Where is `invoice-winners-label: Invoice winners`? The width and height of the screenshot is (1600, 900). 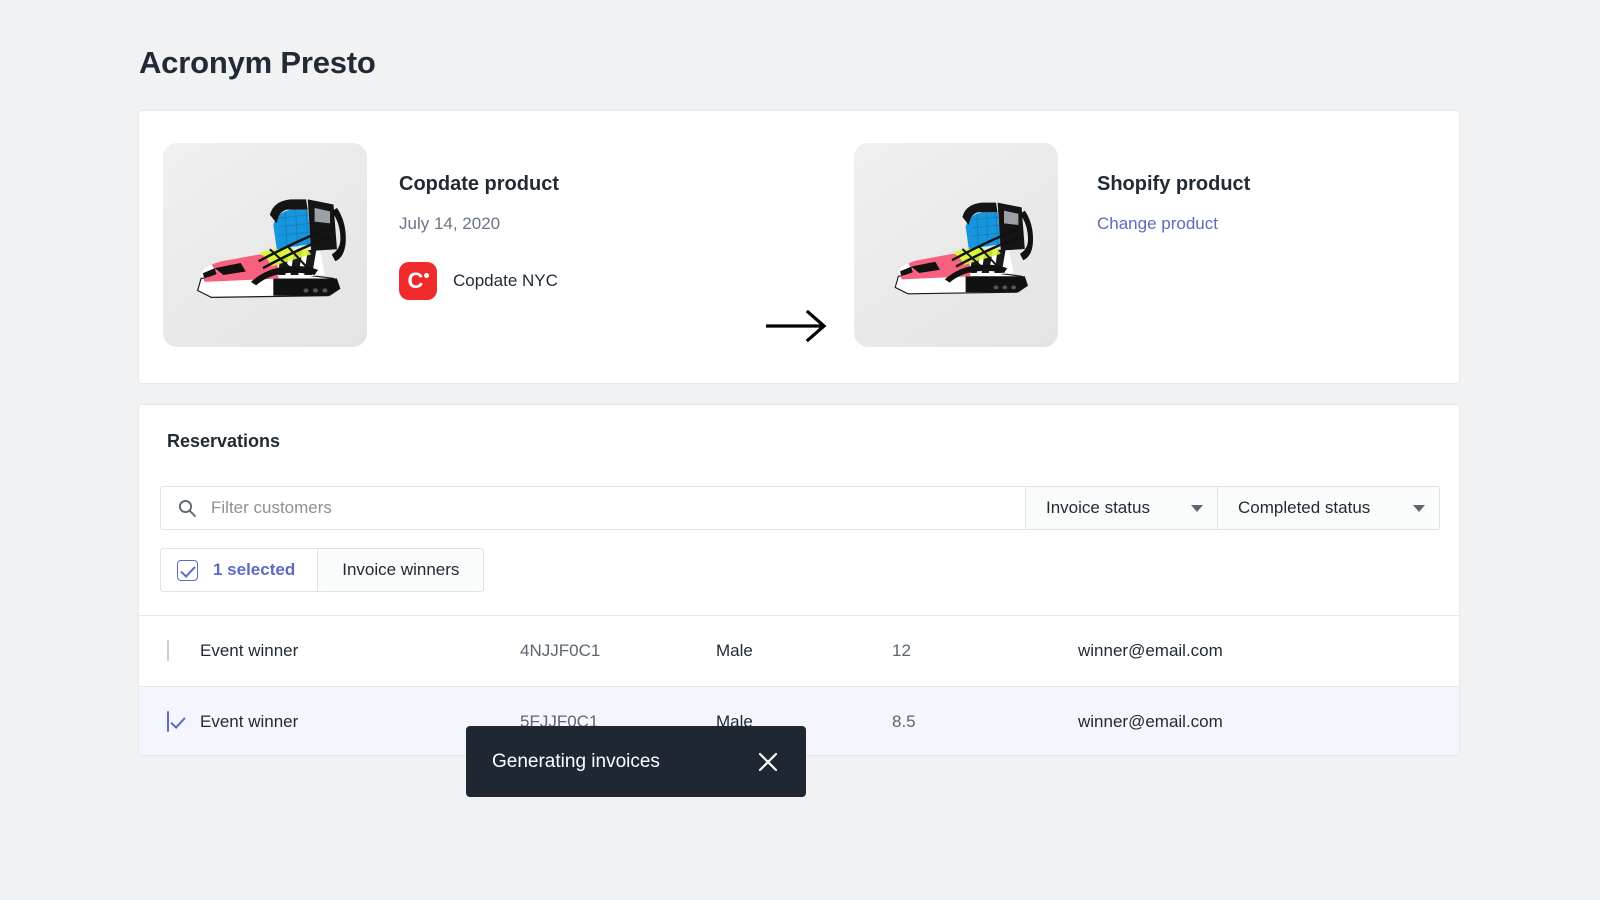
invoice-winners-label: Invoice winners is located at coordinates (401, 569).